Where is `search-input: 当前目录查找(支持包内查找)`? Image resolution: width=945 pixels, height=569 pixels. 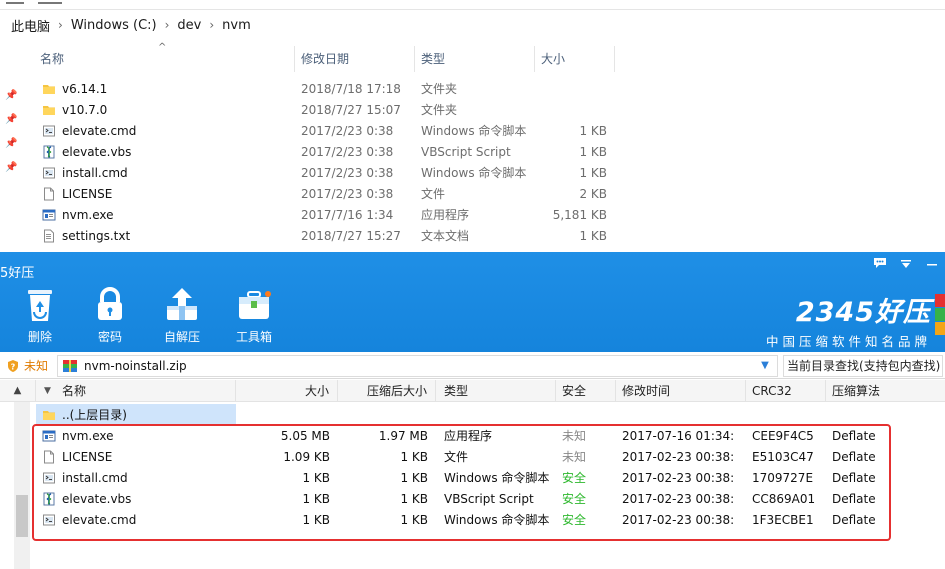
search-input: 当前目录查找(支持包内查找) is located at coordinates (863, 365).